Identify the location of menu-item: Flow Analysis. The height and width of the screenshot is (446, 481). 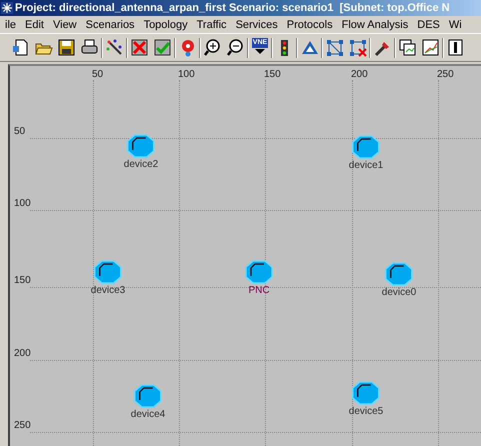
(374, 24).